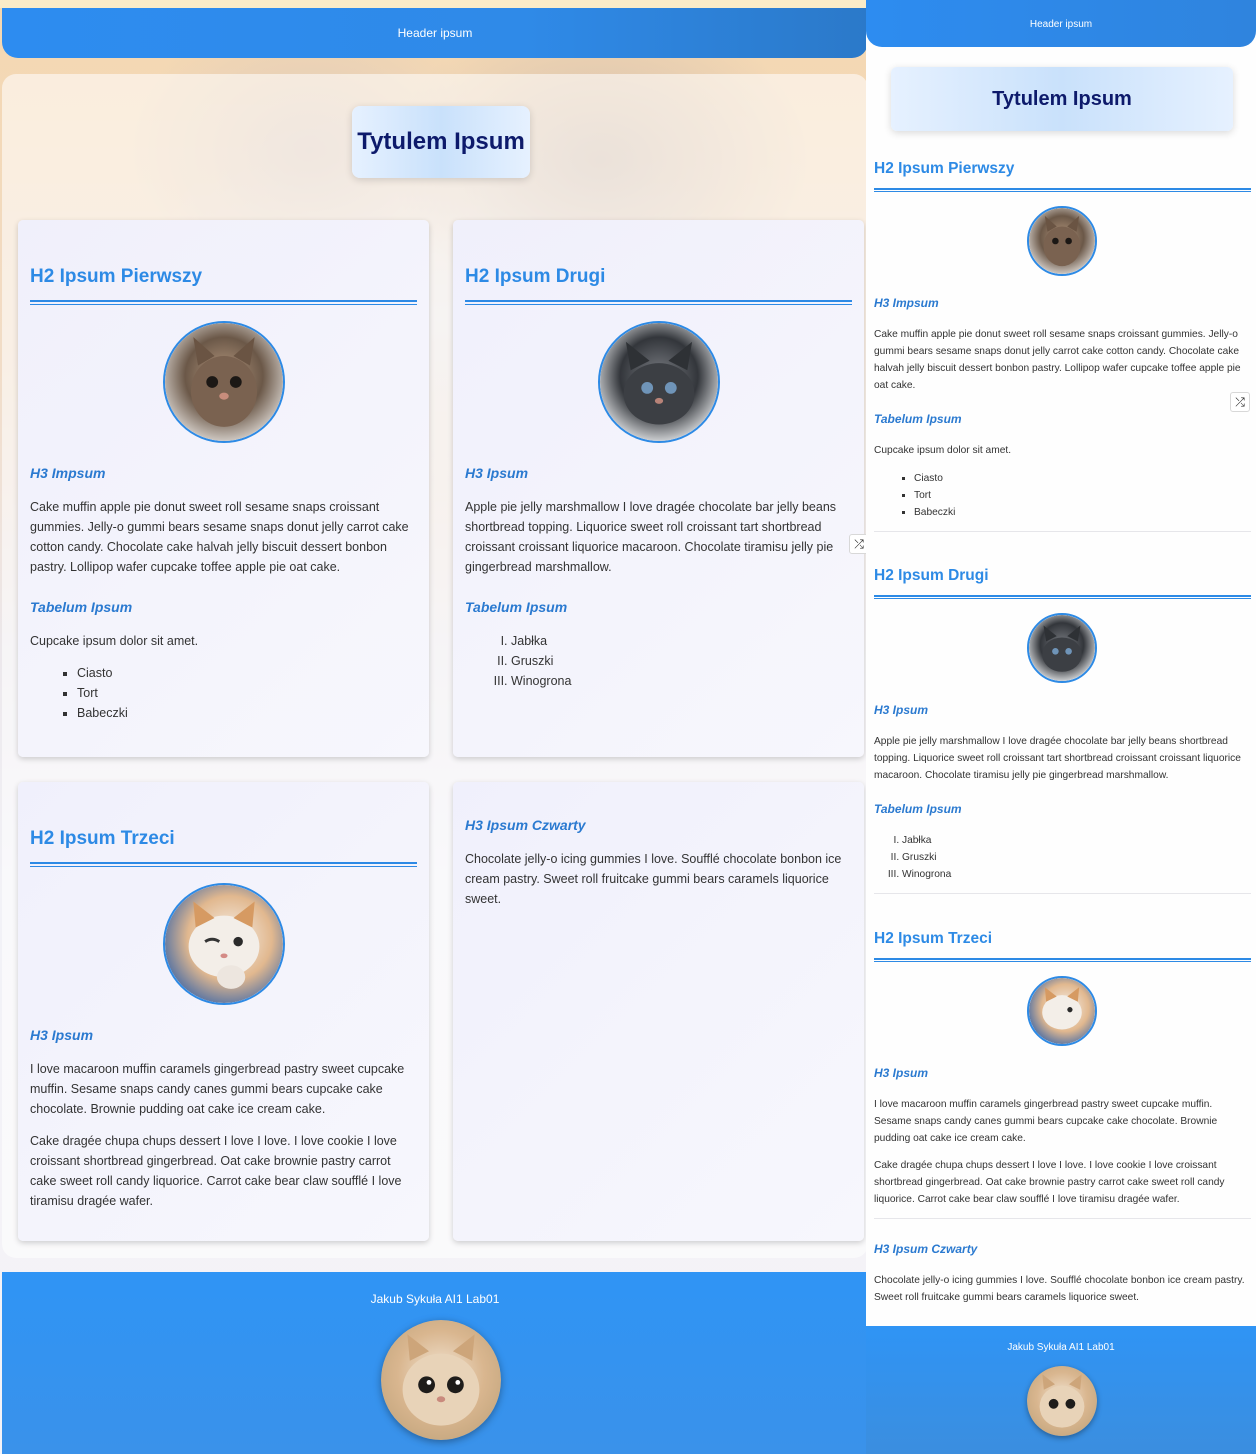 This screenshot has width=1256, height=1454. Describe the element at coordinates (434, 4) in the screenshot. I see `top-strip` at that location.